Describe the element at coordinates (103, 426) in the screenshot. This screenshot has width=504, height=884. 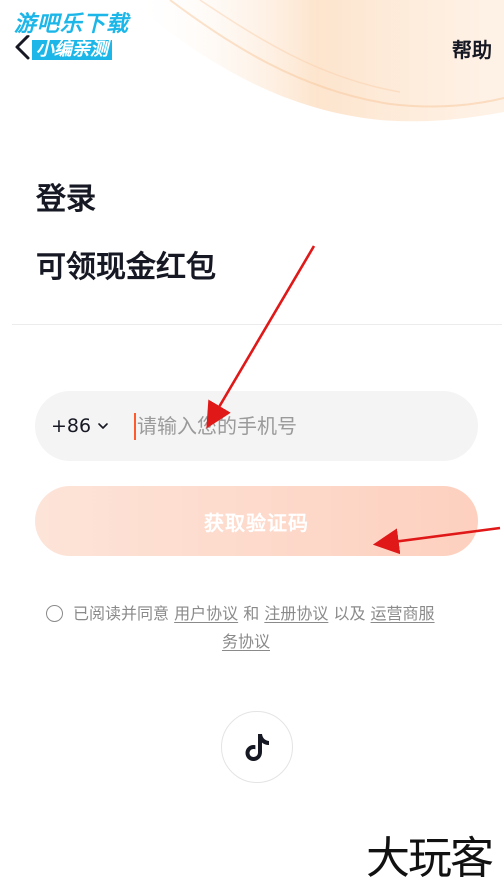
I see `chevron-down-icon` at that location.